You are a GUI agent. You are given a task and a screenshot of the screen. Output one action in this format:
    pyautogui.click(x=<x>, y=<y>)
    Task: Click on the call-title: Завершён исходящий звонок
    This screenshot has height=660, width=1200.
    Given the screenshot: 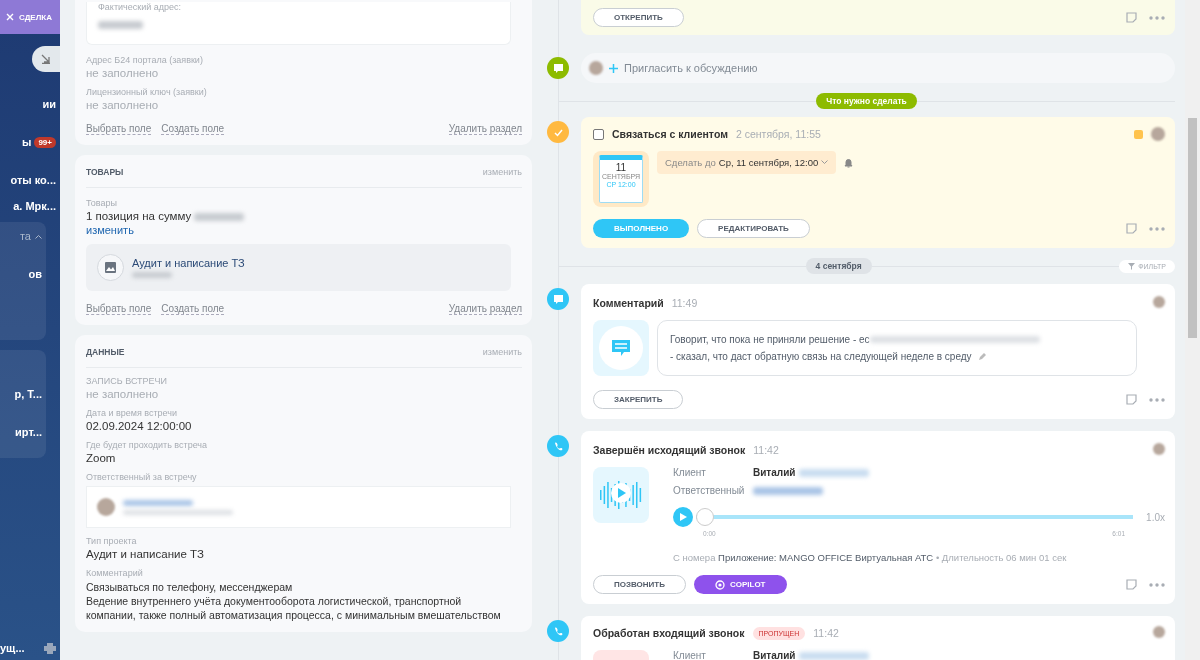 What is the action you would take?
    pyautogui.click(x=669, y=450)
    